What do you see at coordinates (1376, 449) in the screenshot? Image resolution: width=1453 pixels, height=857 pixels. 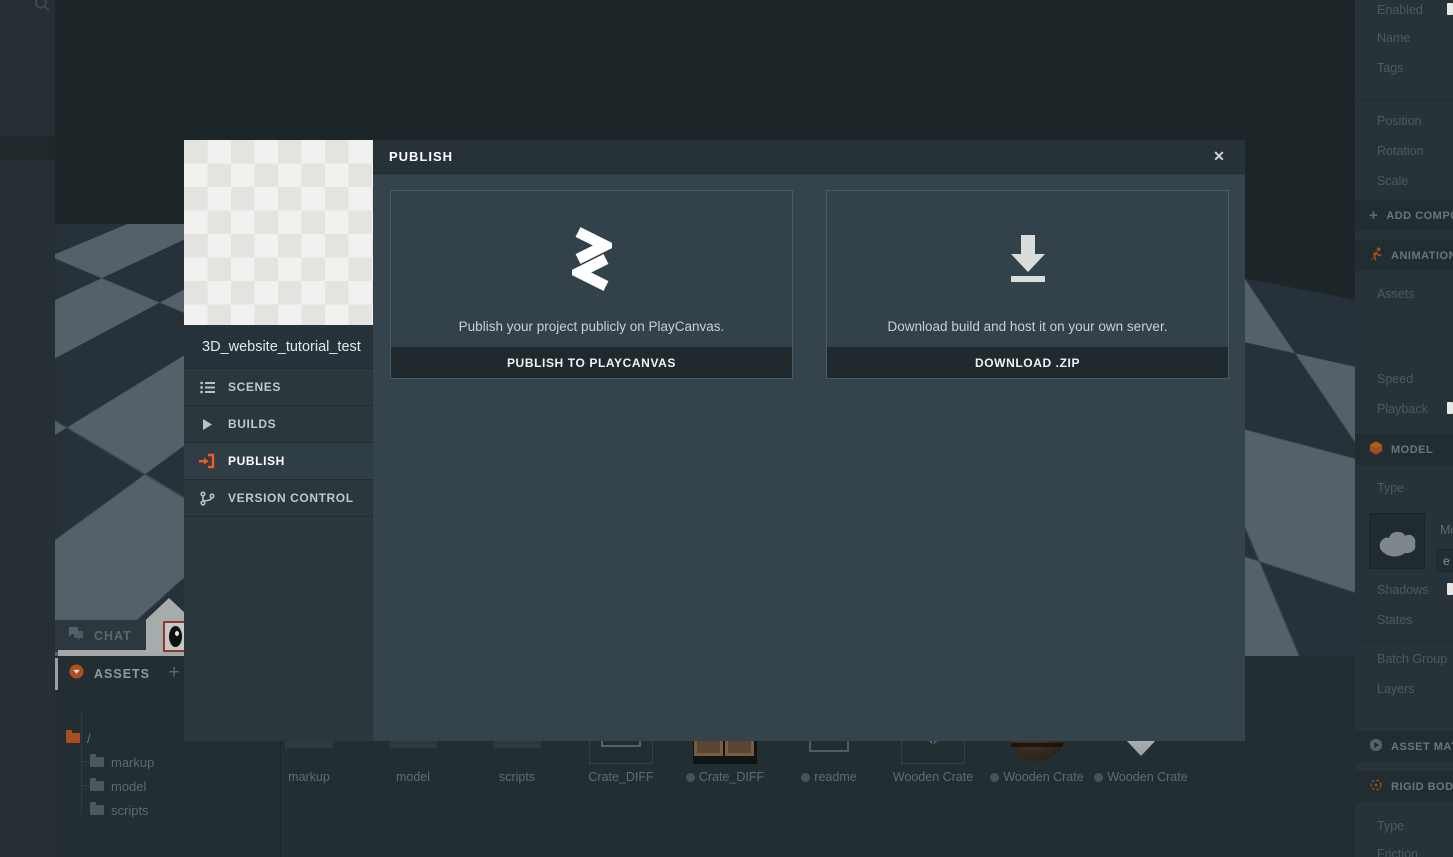 I see `model-cube-icon` at bounding box center [1376, 449].